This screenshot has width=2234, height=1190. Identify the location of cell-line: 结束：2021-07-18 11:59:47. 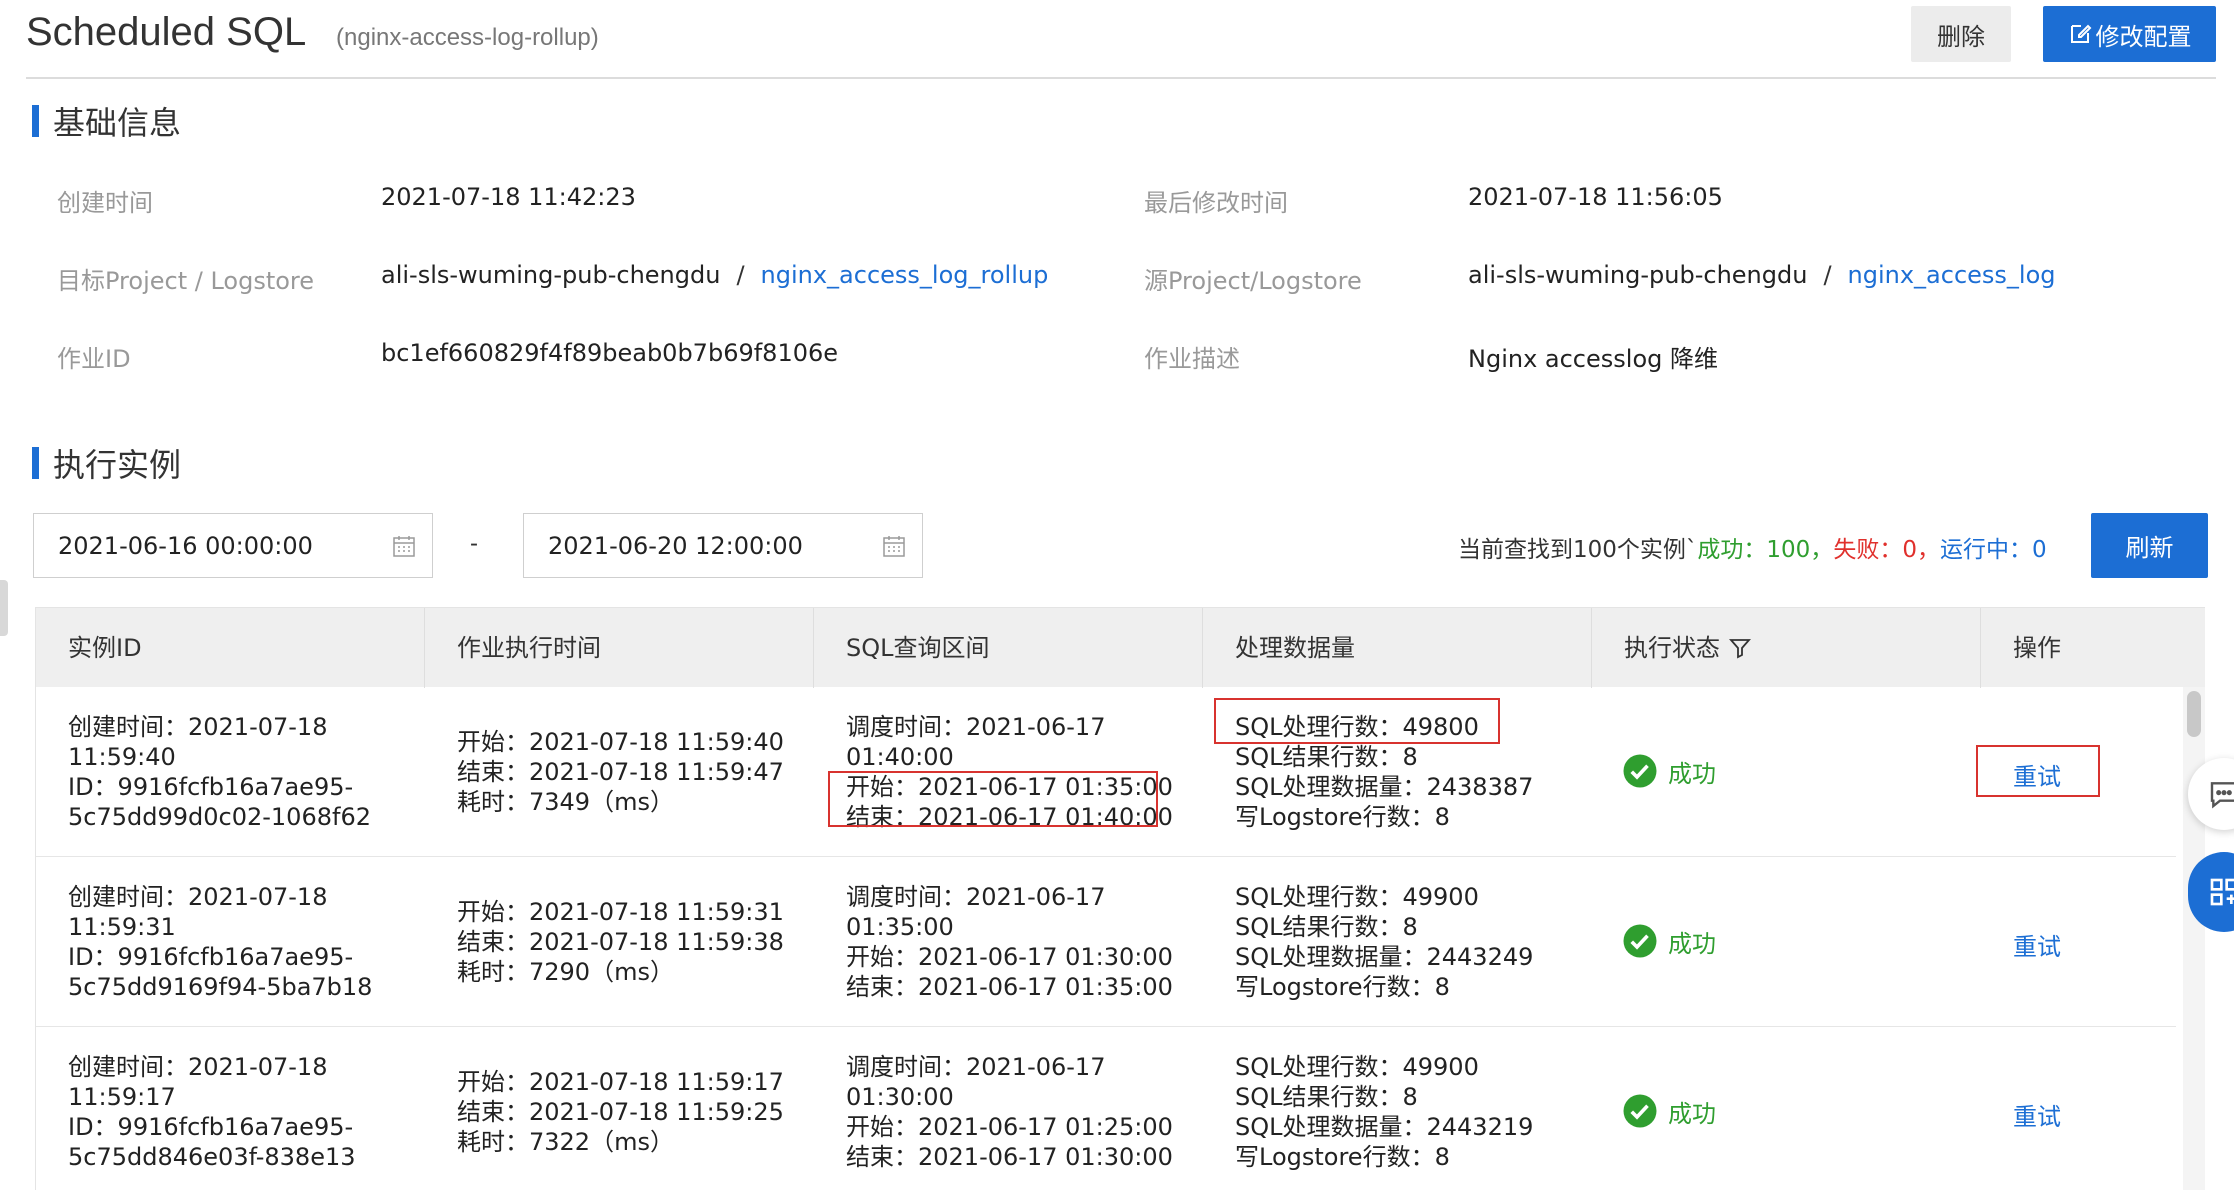
(620, 772).